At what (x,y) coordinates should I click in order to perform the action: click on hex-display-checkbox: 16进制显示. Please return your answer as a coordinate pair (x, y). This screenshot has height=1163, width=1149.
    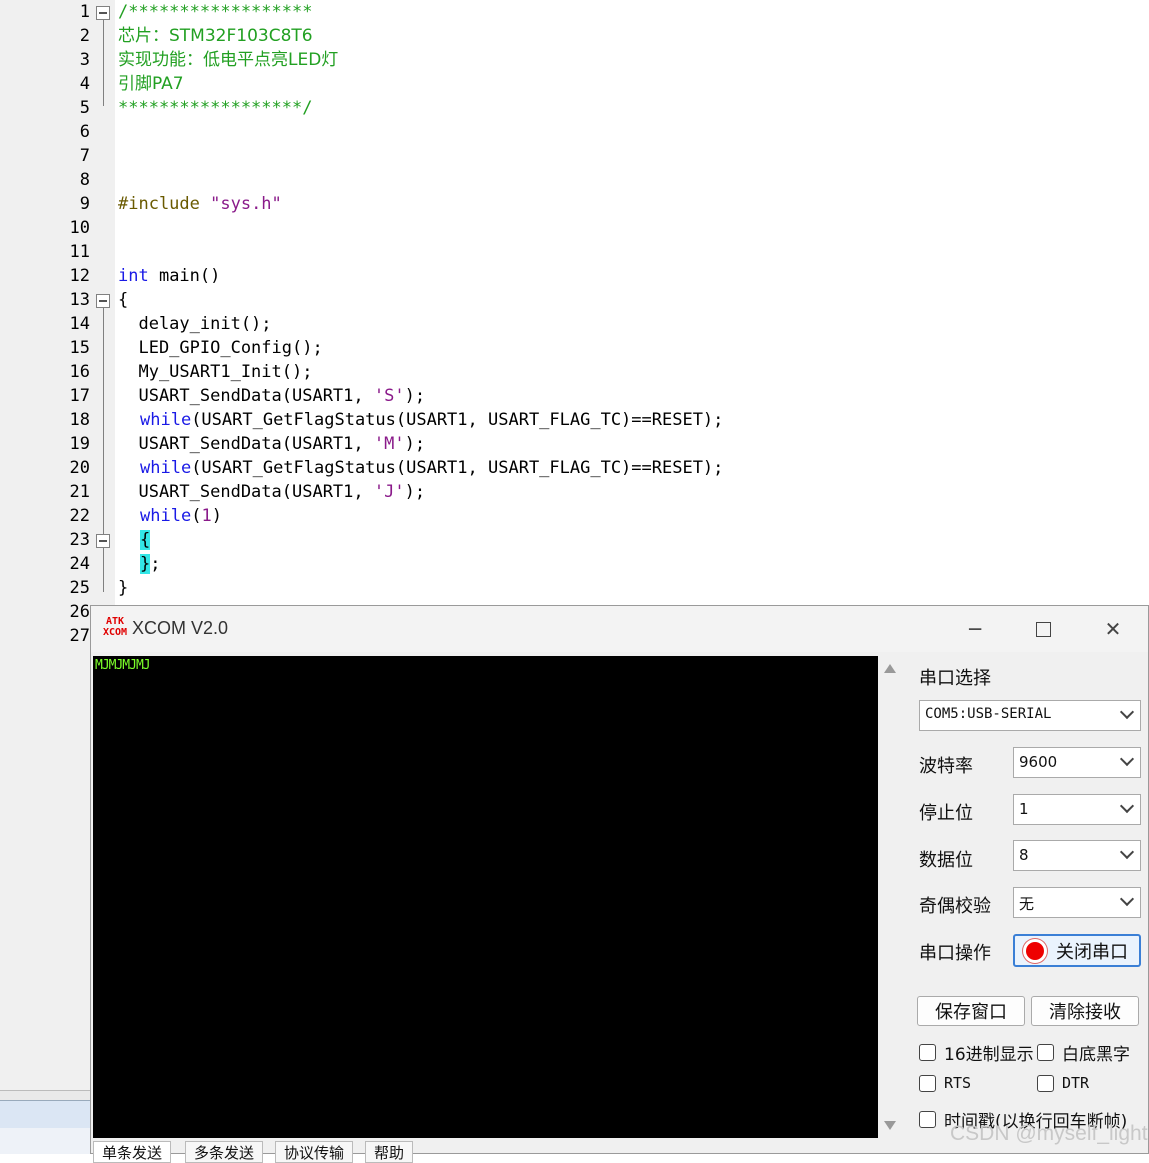
    Looking at the image, I should click on (976, 1052).